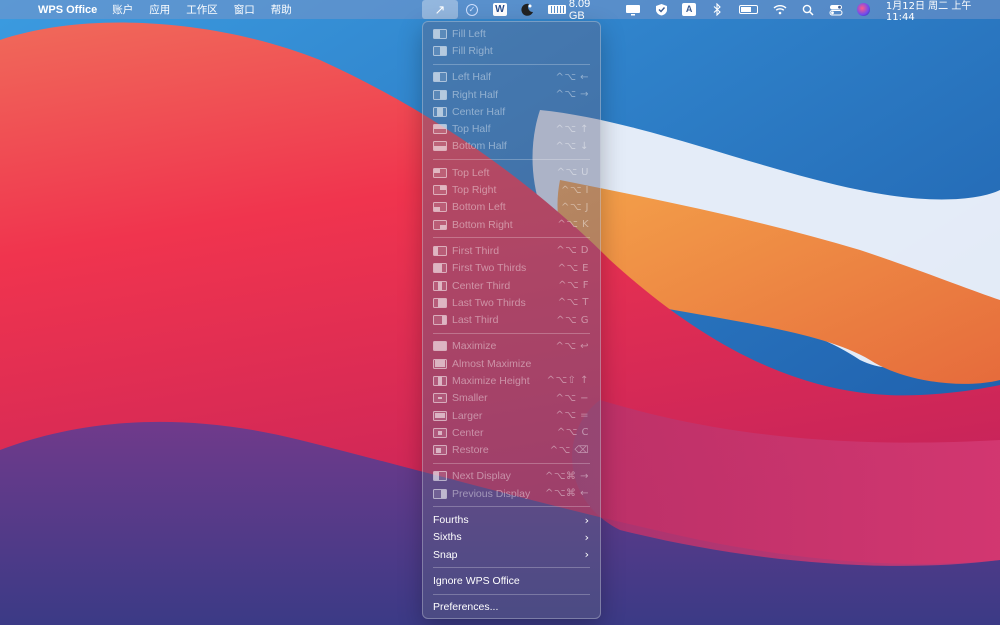 Image resolution: width=1000 pixels, height=625 pixels. Describe the element at coordinates (633, 9) in the screenshot. I see `display-icon` at that location.